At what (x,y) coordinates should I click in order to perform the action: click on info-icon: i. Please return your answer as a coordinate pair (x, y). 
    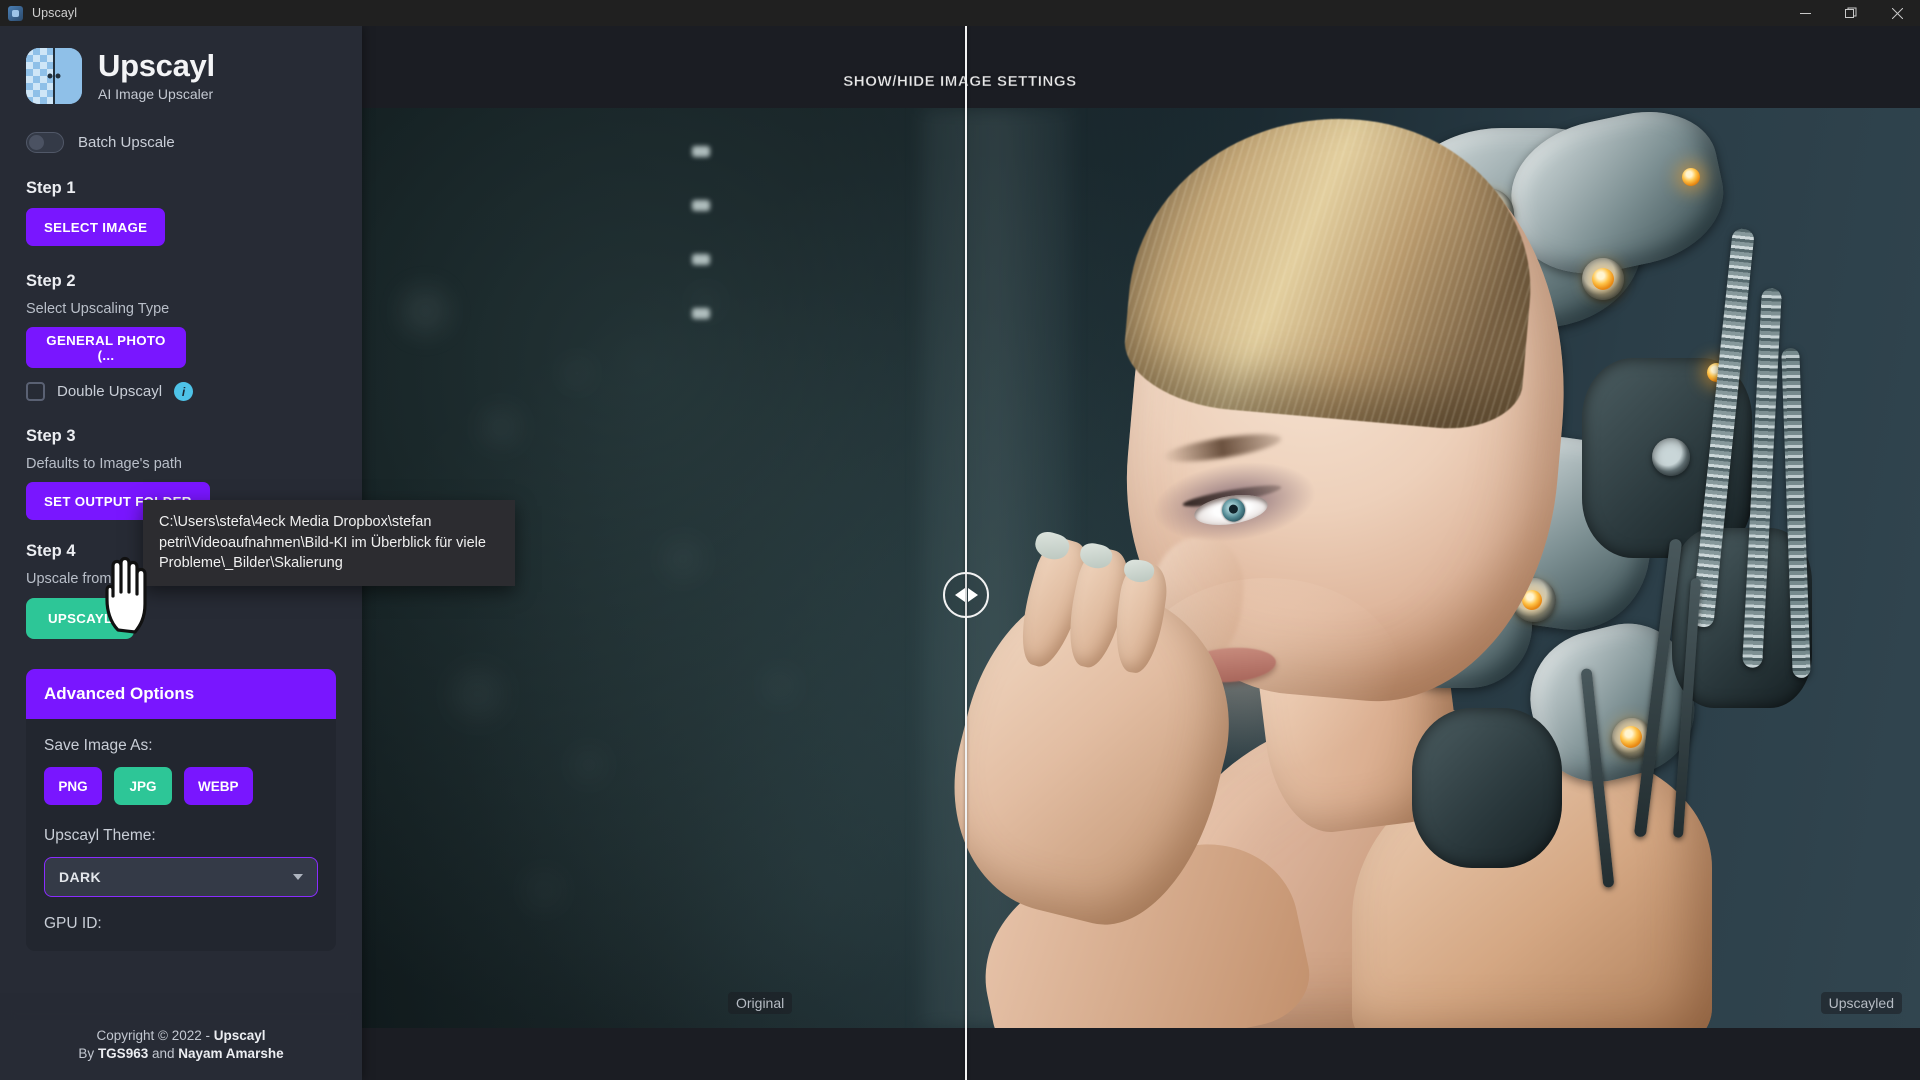
    Looking at the image, I should click on (184, 391).